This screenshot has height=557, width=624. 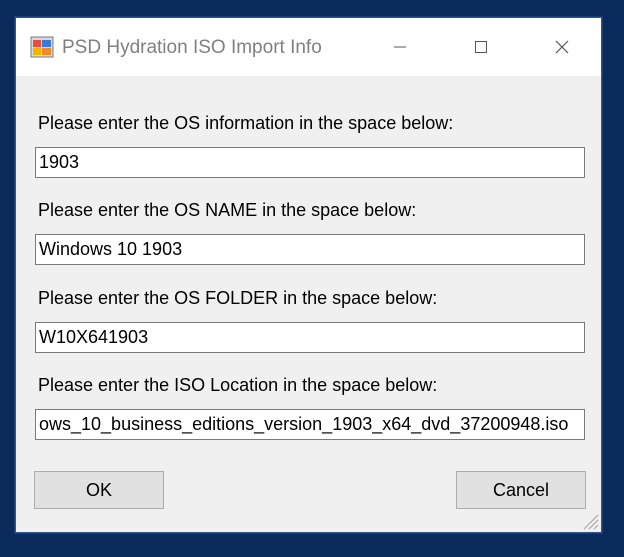 I want to click on maximize-button, so click(x=481, y=47).